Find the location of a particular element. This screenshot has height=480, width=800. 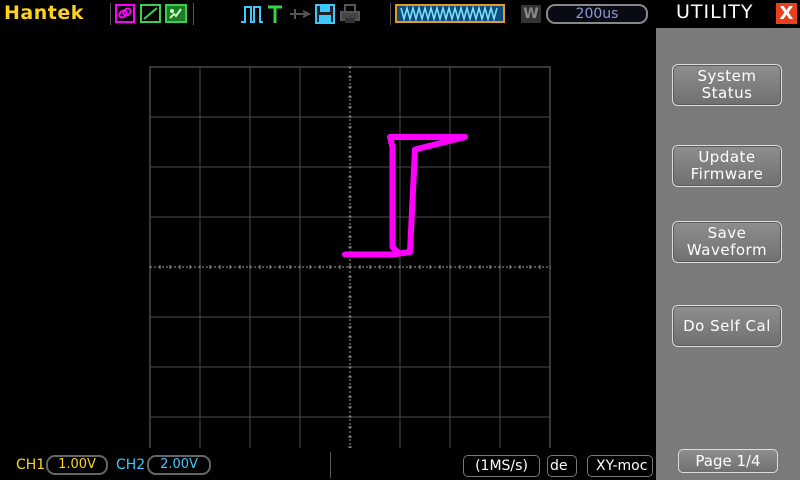

sample-rate: (1MS/s) is located at coordinates (501, 466).